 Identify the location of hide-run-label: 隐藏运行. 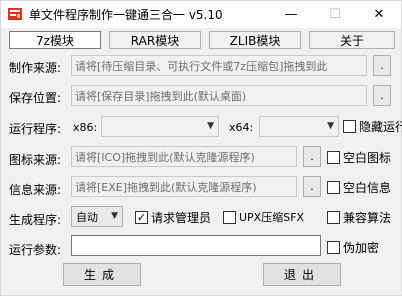
(380, 127).